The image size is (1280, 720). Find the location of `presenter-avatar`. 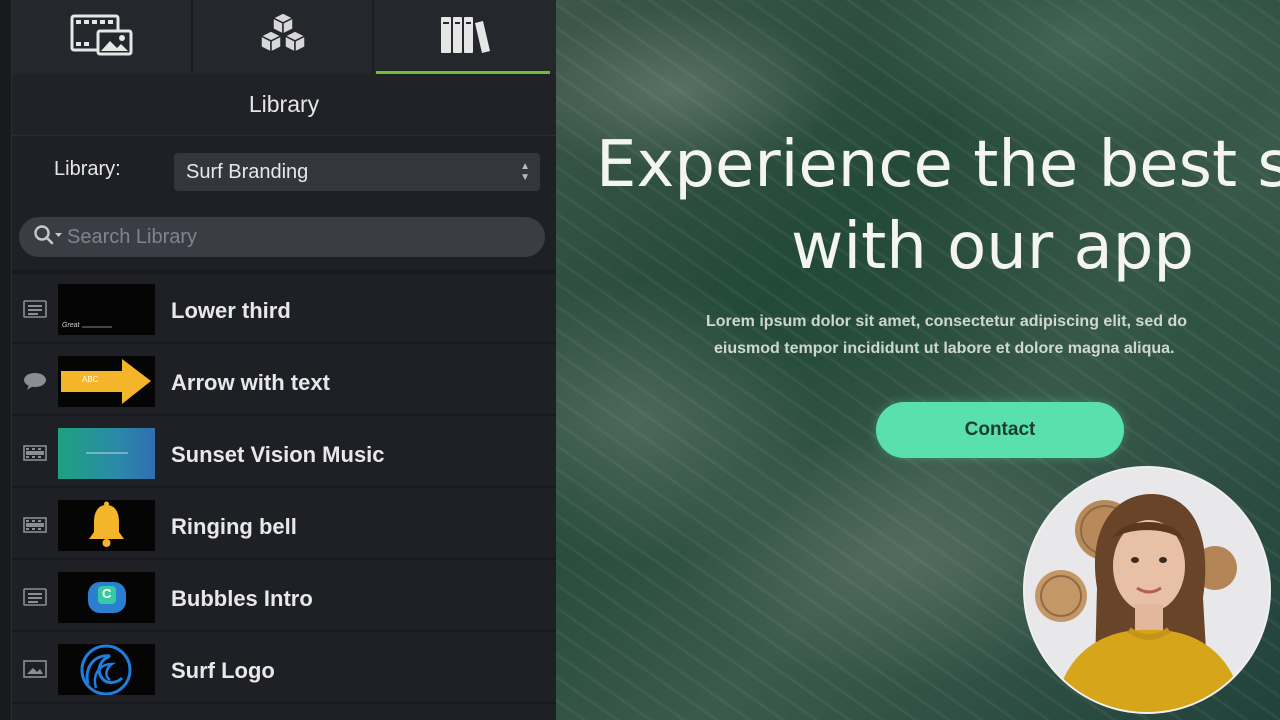

presenter-avatar is located at coordinates (1147, 590).